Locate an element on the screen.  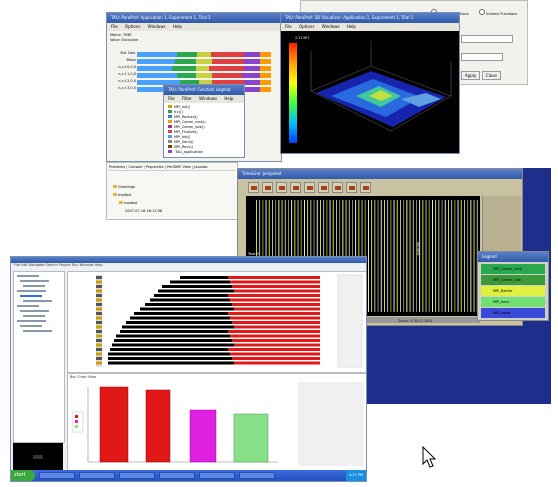
legend-label: MPI_Init() is located at coordinates (182, 107).